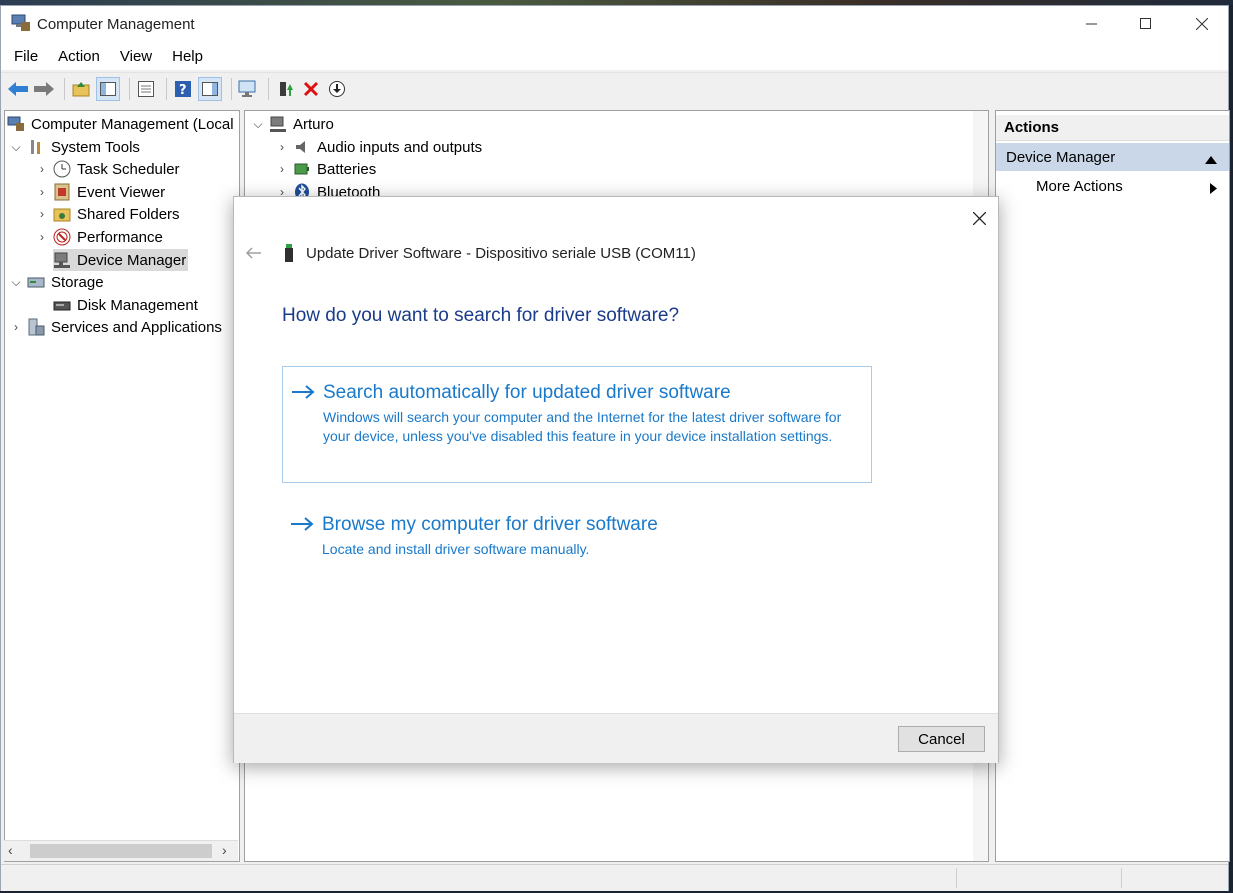 Image resolution: width=1233 pixels, height=893 pixels. I want to click on menu-bar: File Action View Help, so click(614, 56).